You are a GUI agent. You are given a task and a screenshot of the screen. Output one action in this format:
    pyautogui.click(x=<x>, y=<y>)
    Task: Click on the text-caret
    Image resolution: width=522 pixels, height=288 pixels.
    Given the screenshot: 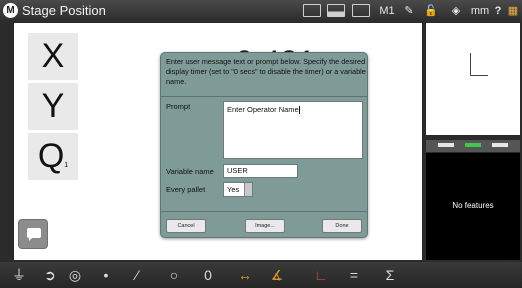 What is the action you would take?
    pyautogui.click(x=299, y=110)
    